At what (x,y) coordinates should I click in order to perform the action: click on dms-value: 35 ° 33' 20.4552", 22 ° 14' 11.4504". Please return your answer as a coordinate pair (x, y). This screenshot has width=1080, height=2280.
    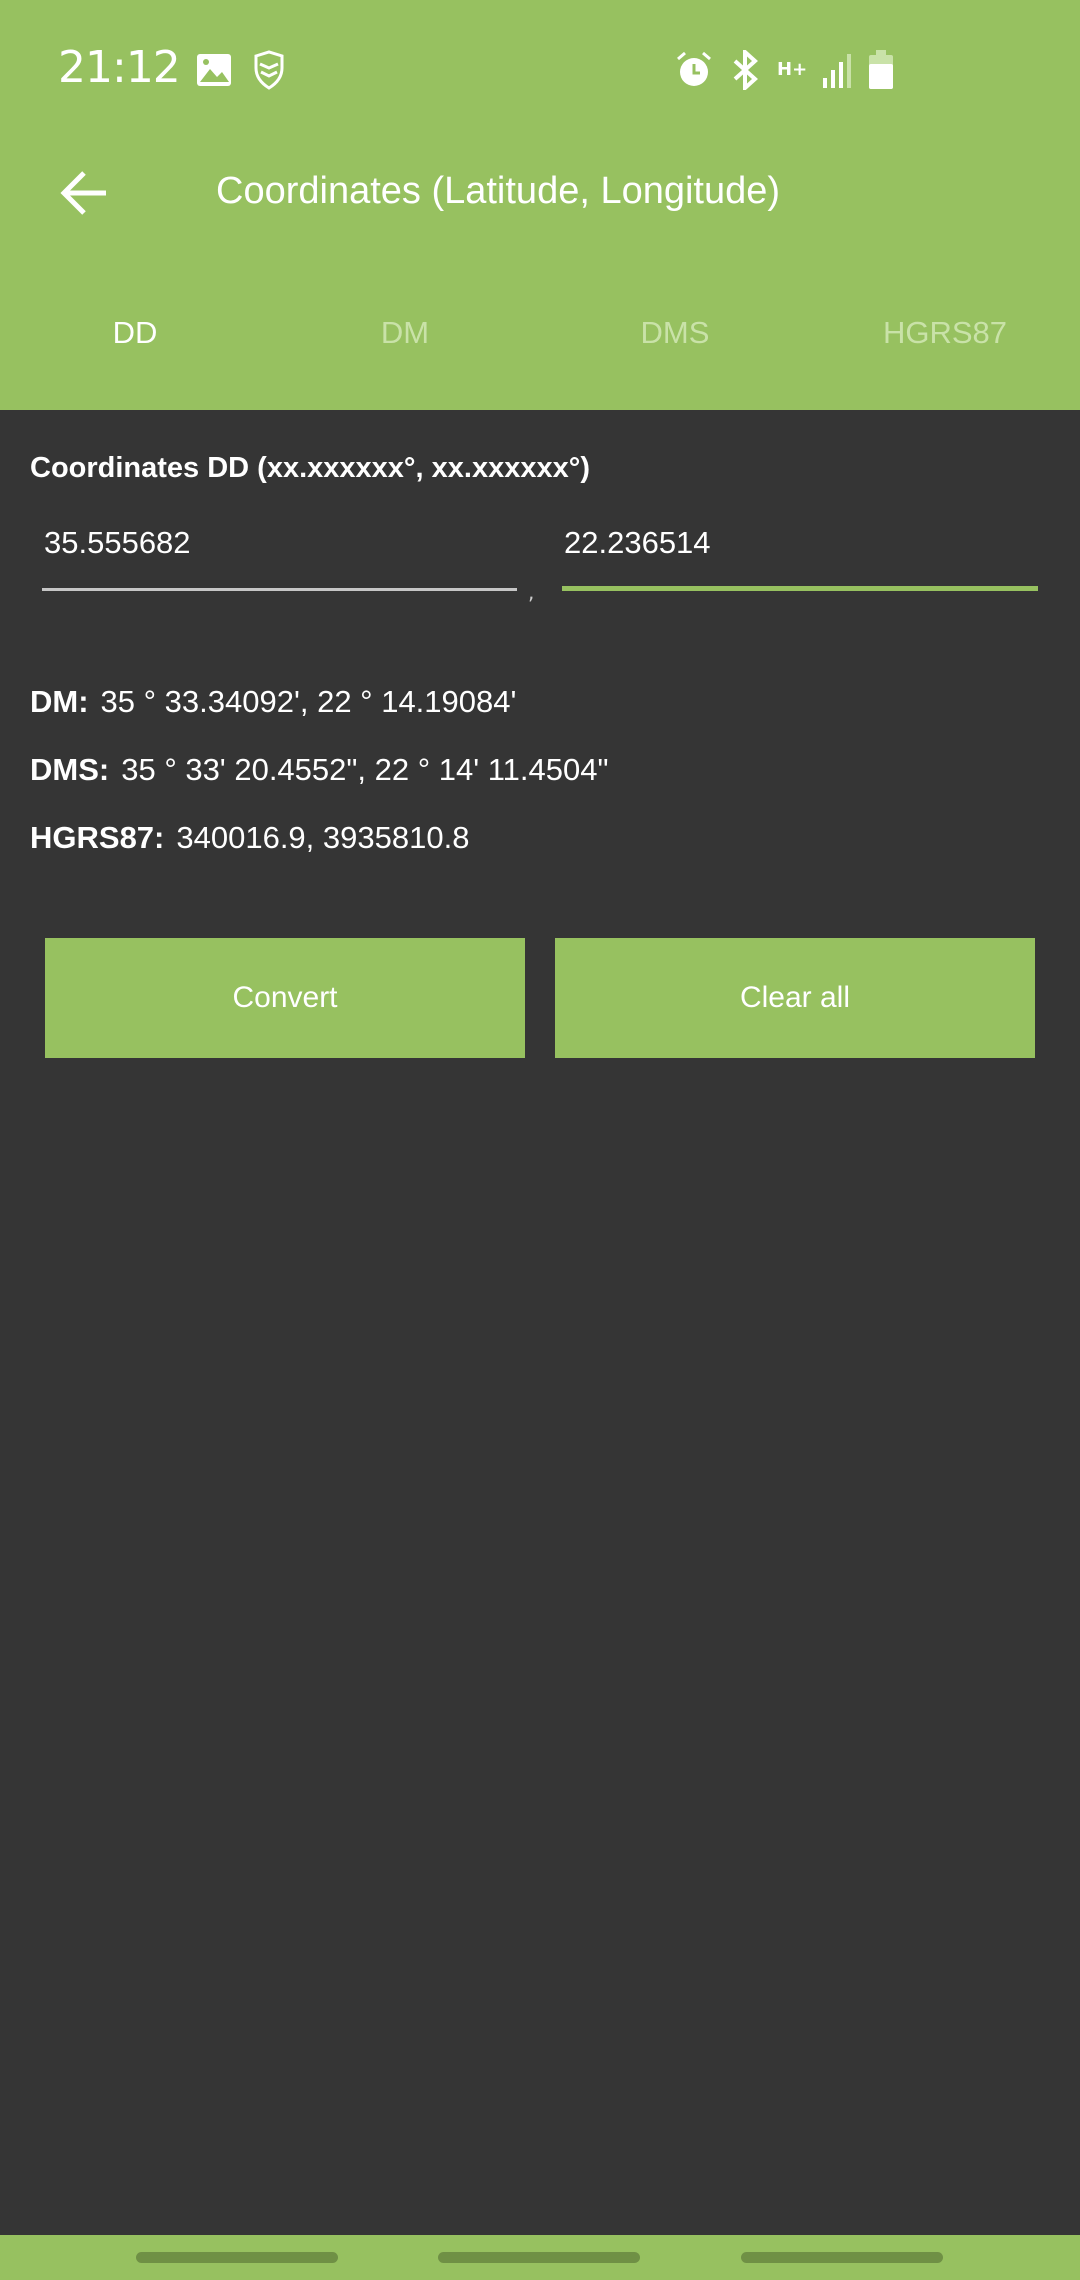
    Looking at the image, I should click on (365, 769).